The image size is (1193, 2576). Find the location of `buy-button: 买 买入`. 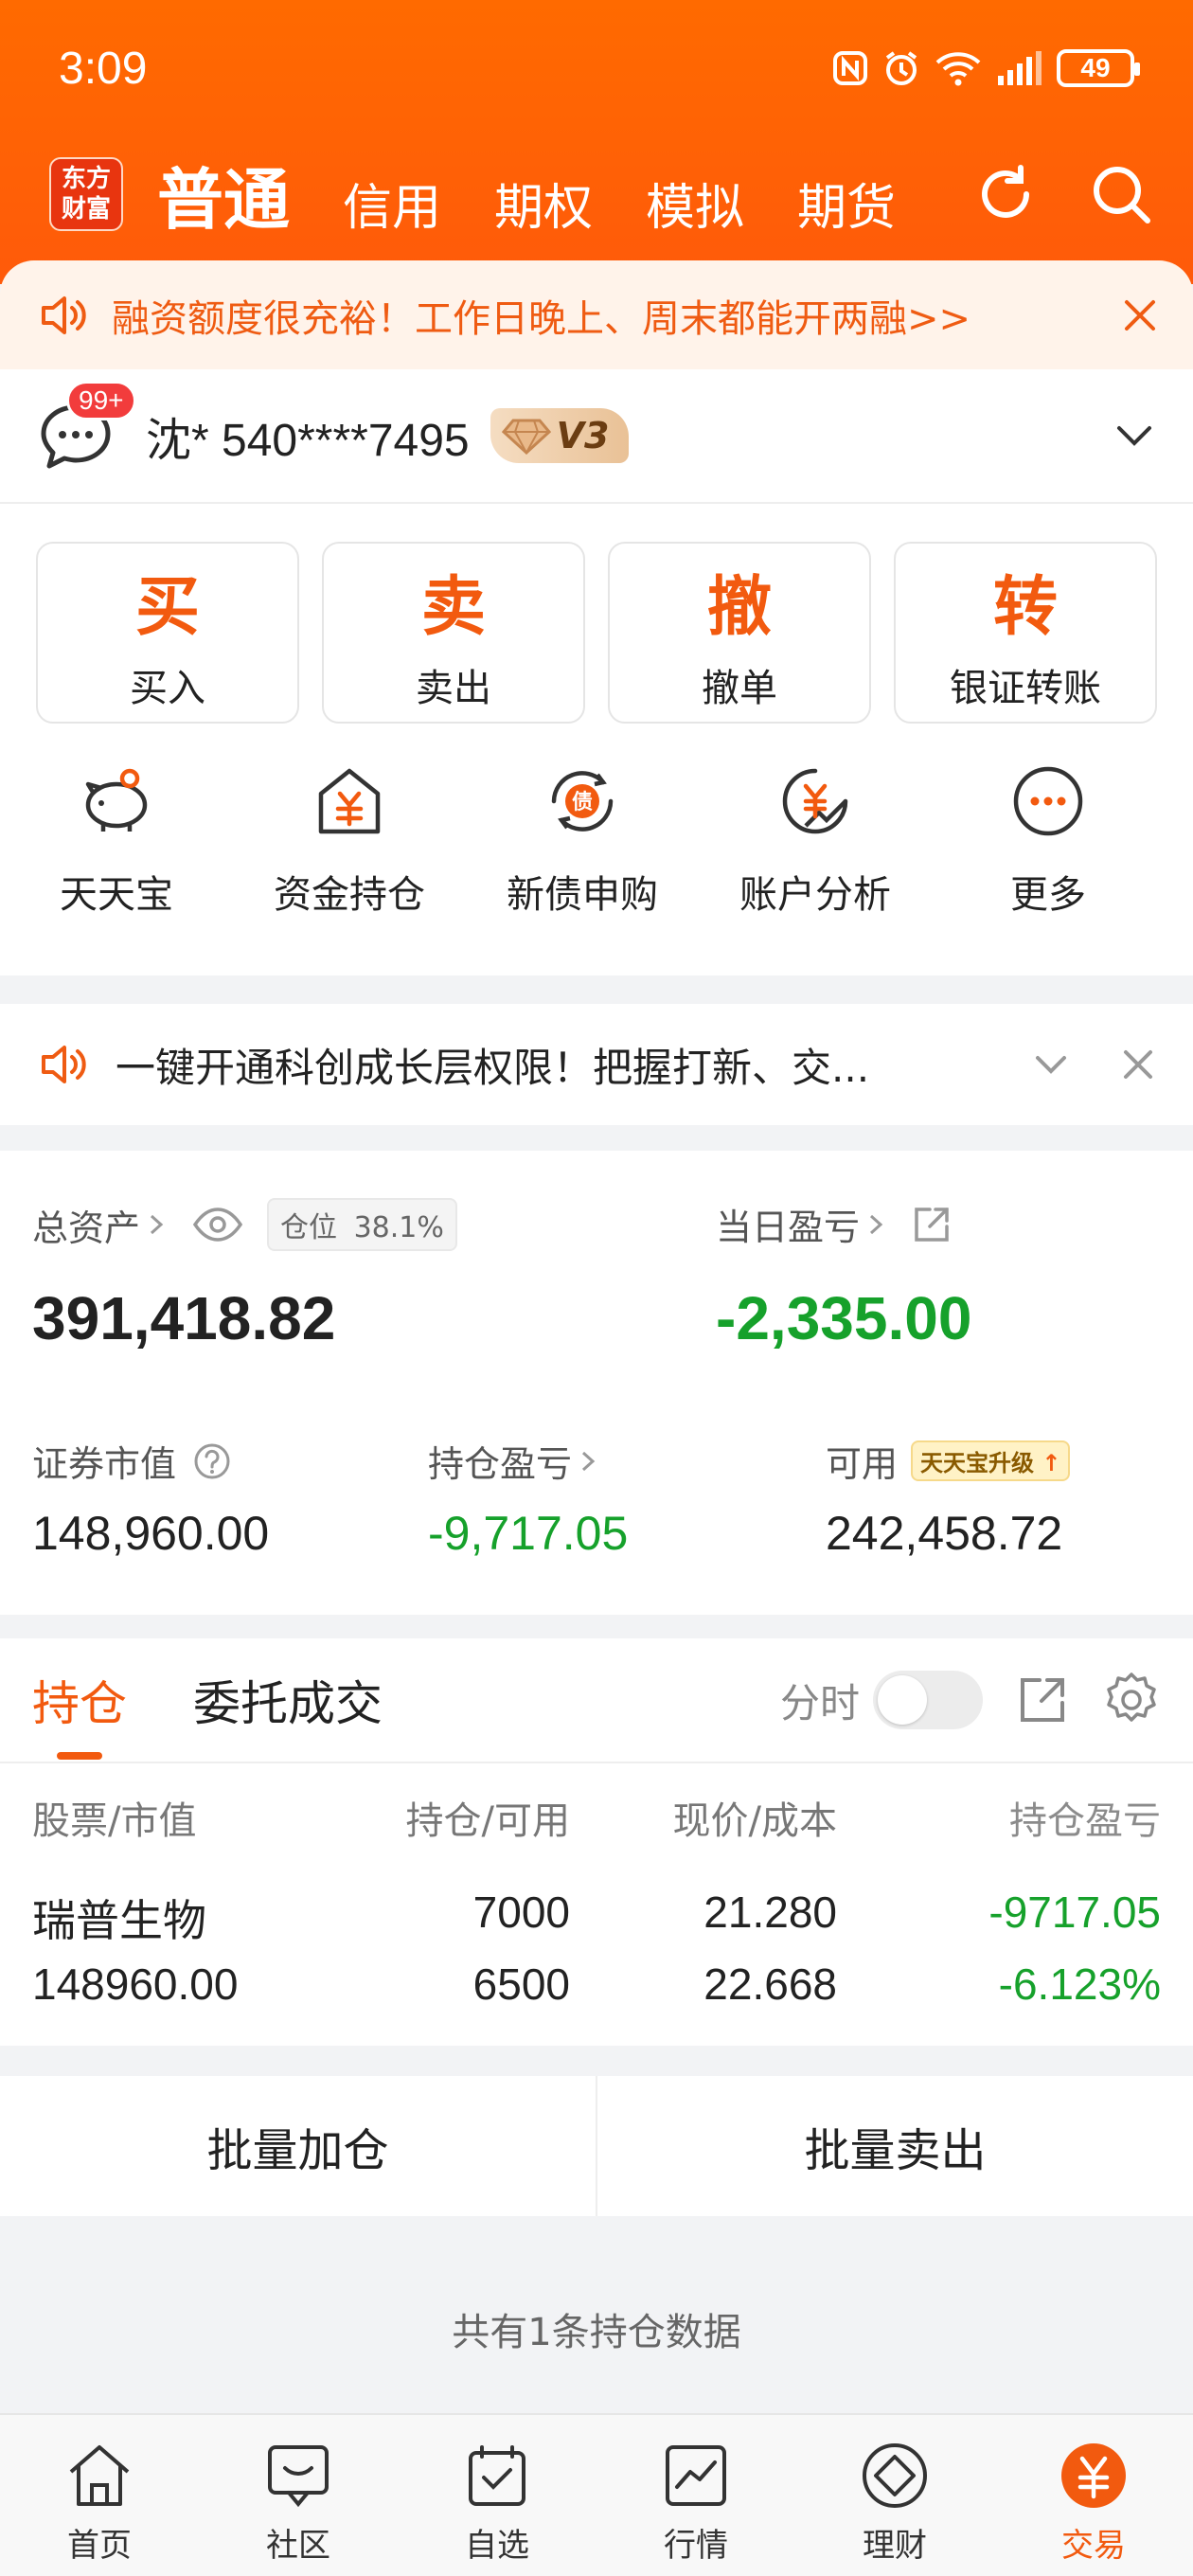

buy-button: 买 买入 is located at coordinates (167, 633).